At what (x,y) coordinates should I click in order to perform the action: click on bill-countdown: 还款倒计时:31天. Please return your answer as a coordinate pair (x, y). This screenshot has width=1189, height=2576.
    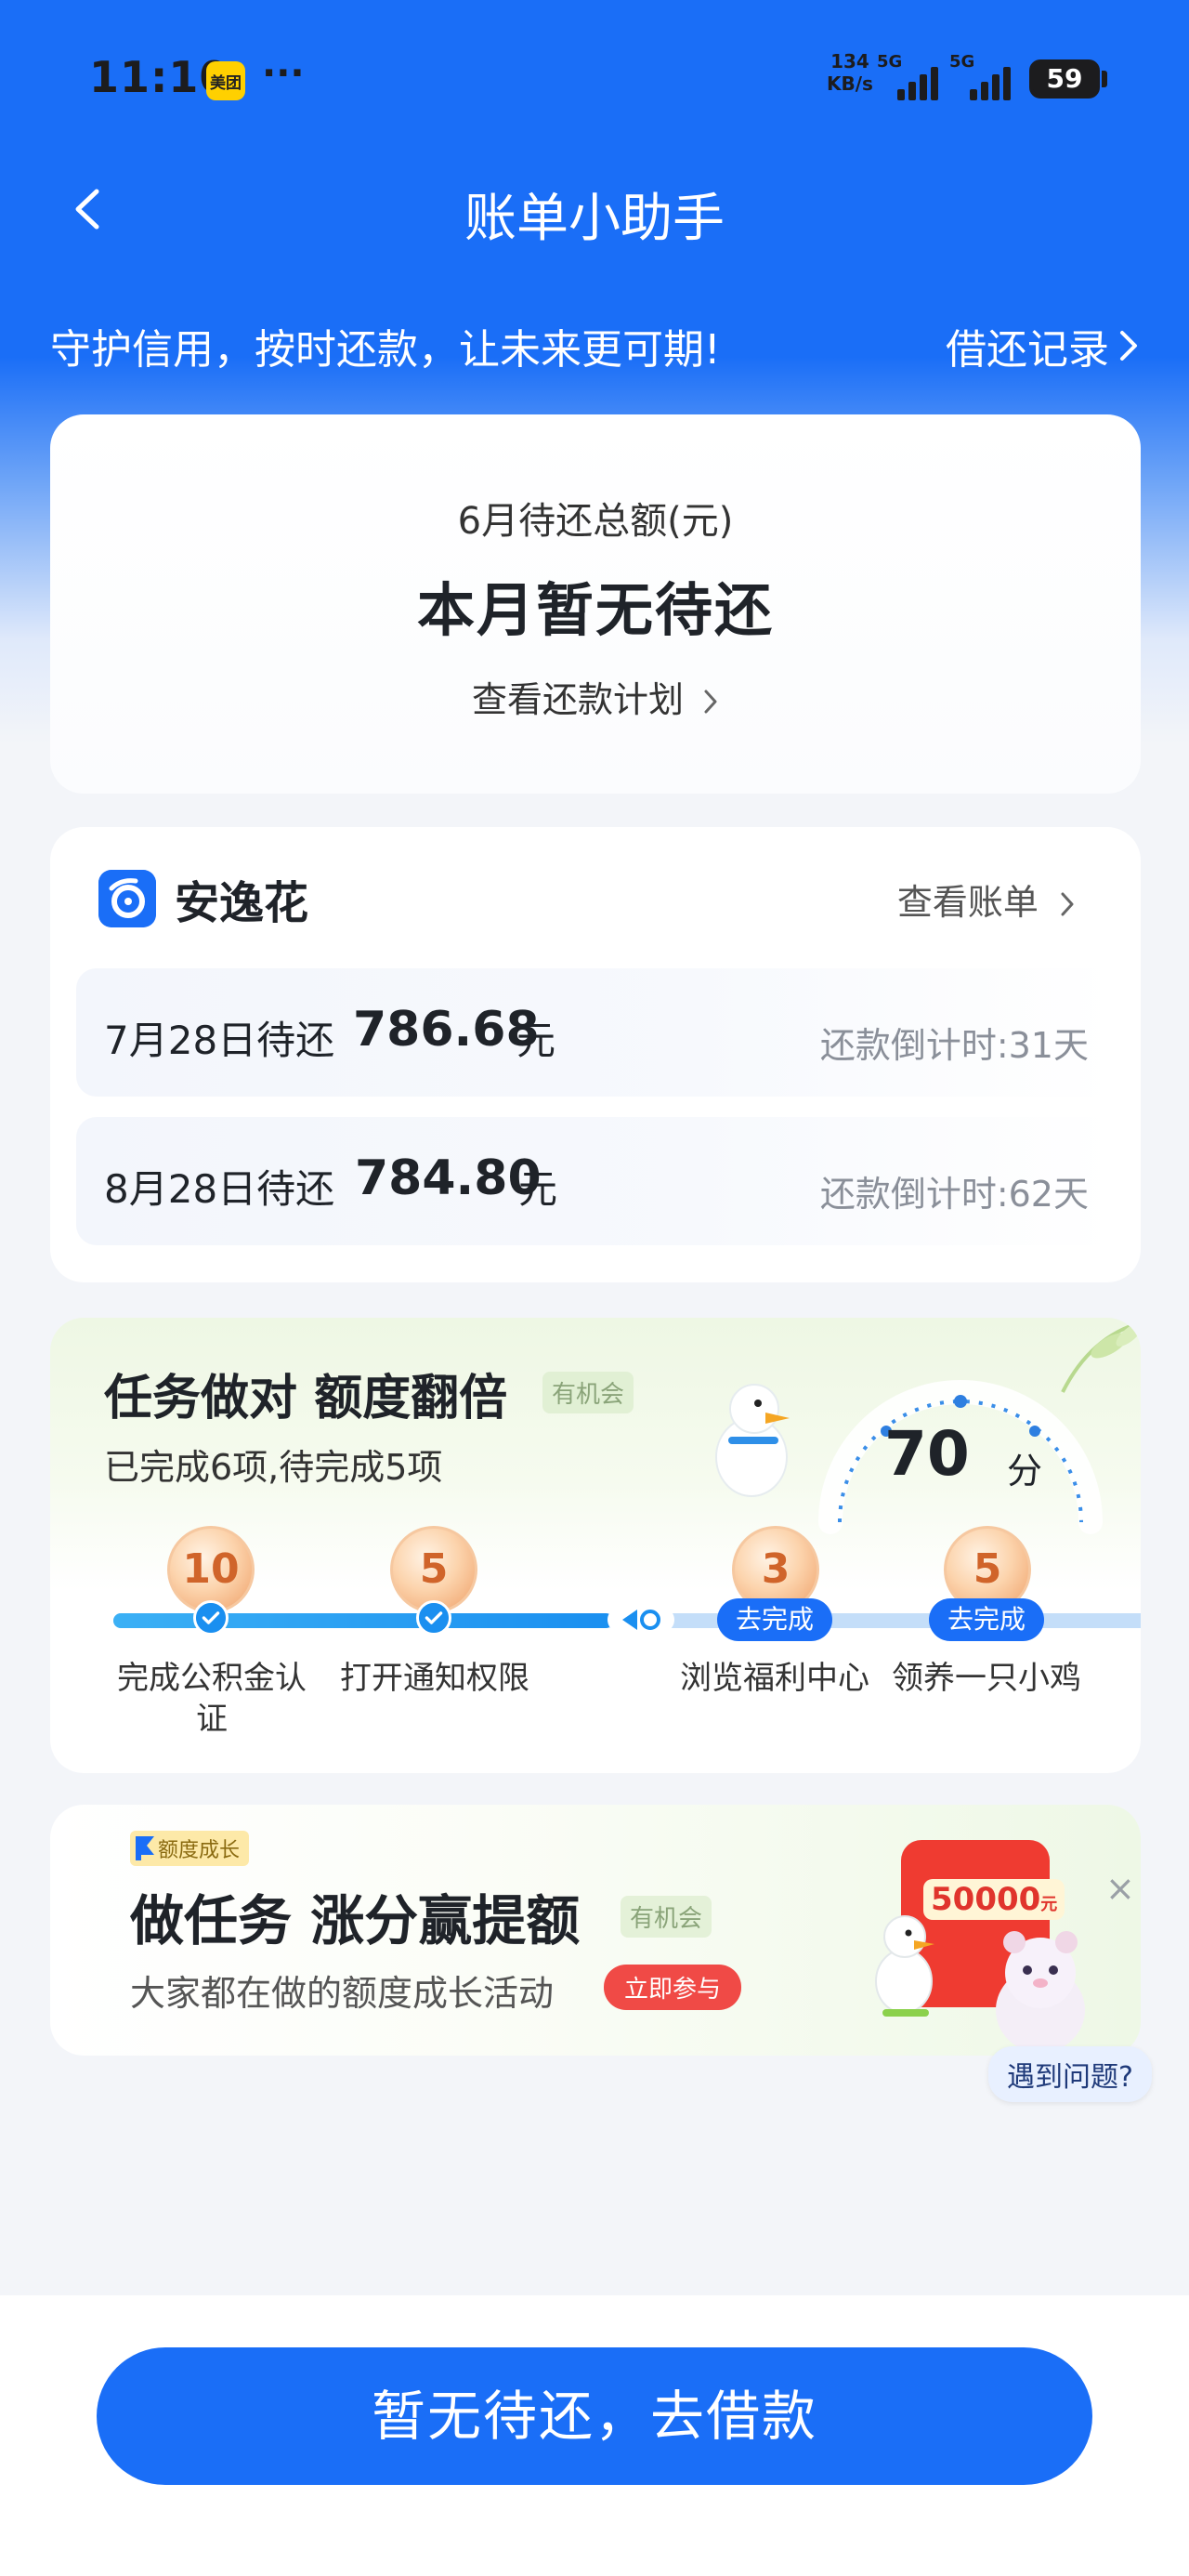
    Looking at the image, I should click on (954, 1045).